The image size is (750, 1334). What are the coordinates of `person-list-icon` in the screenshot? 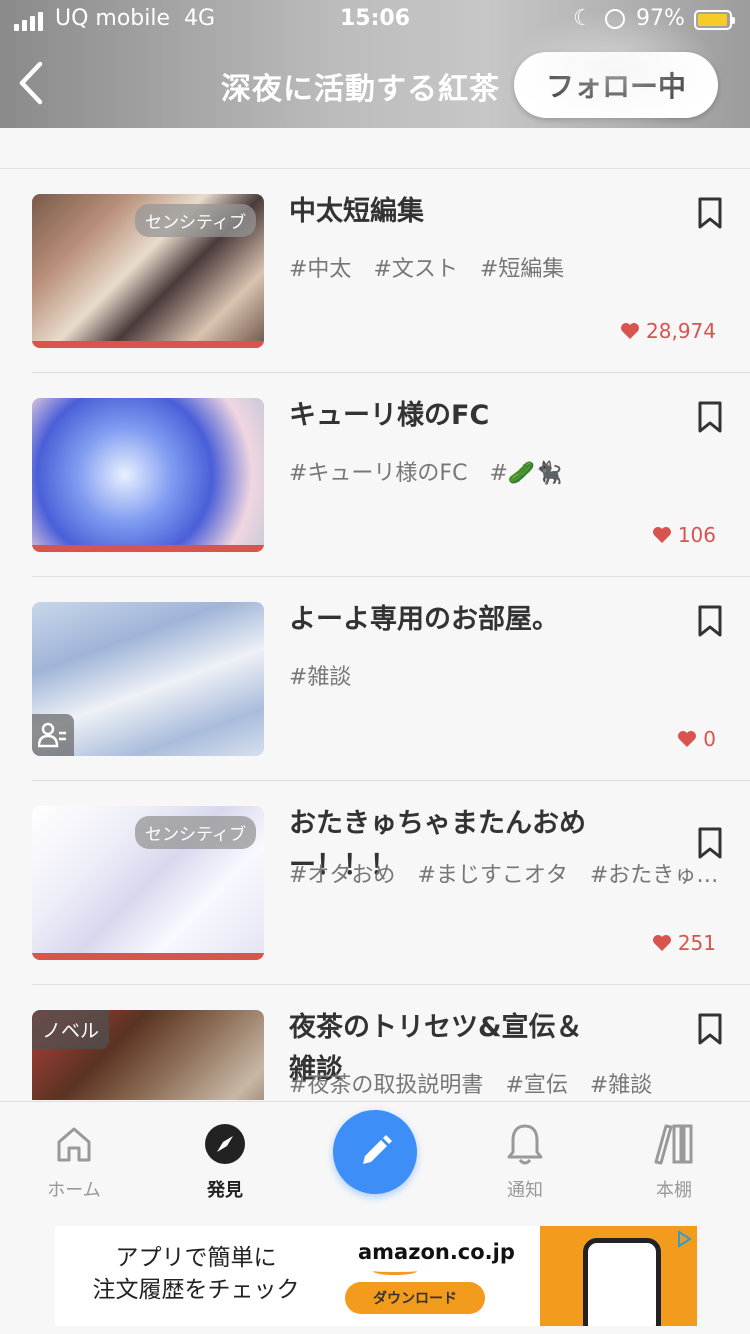 It's located at (52, 735).